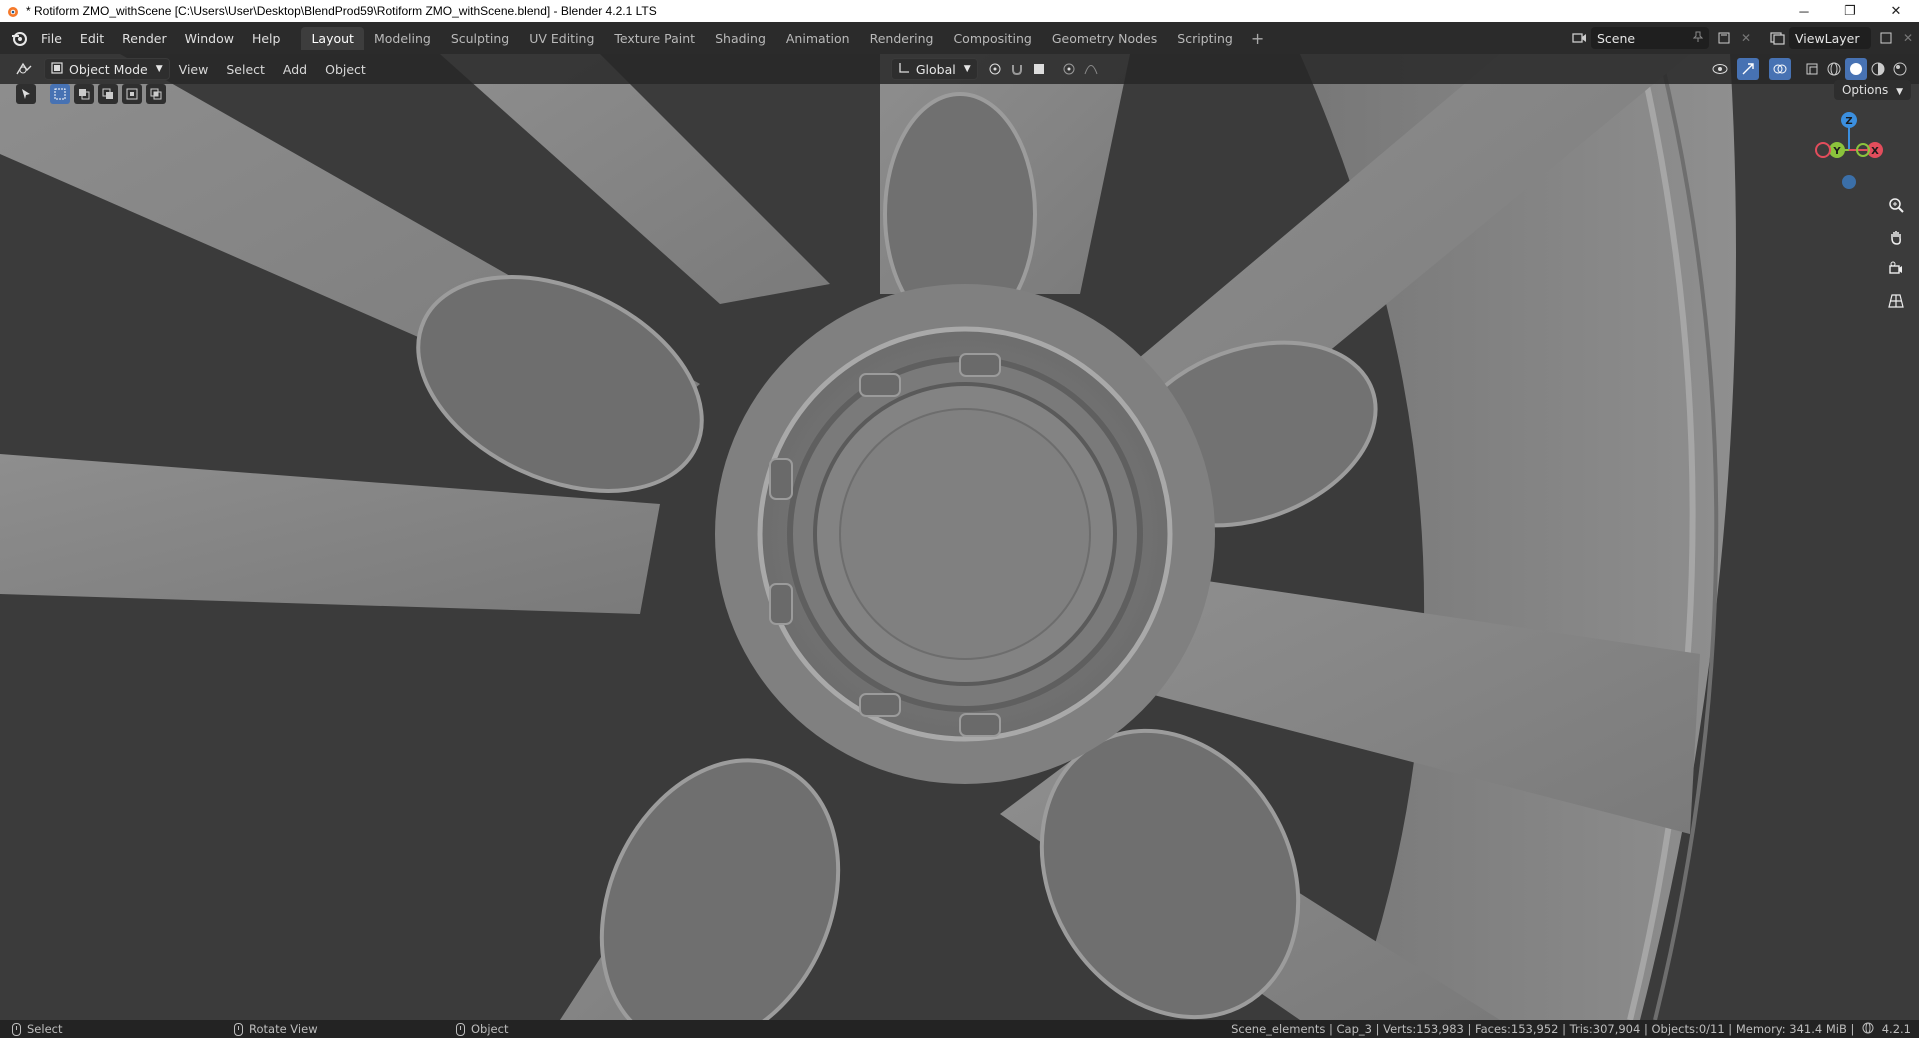 This screenshot has height=1038, width=1919. What do you see at coordinates (194, 69) in the screenshot?
I see `vp-menu-view: View` at bounding box center [194, 69].